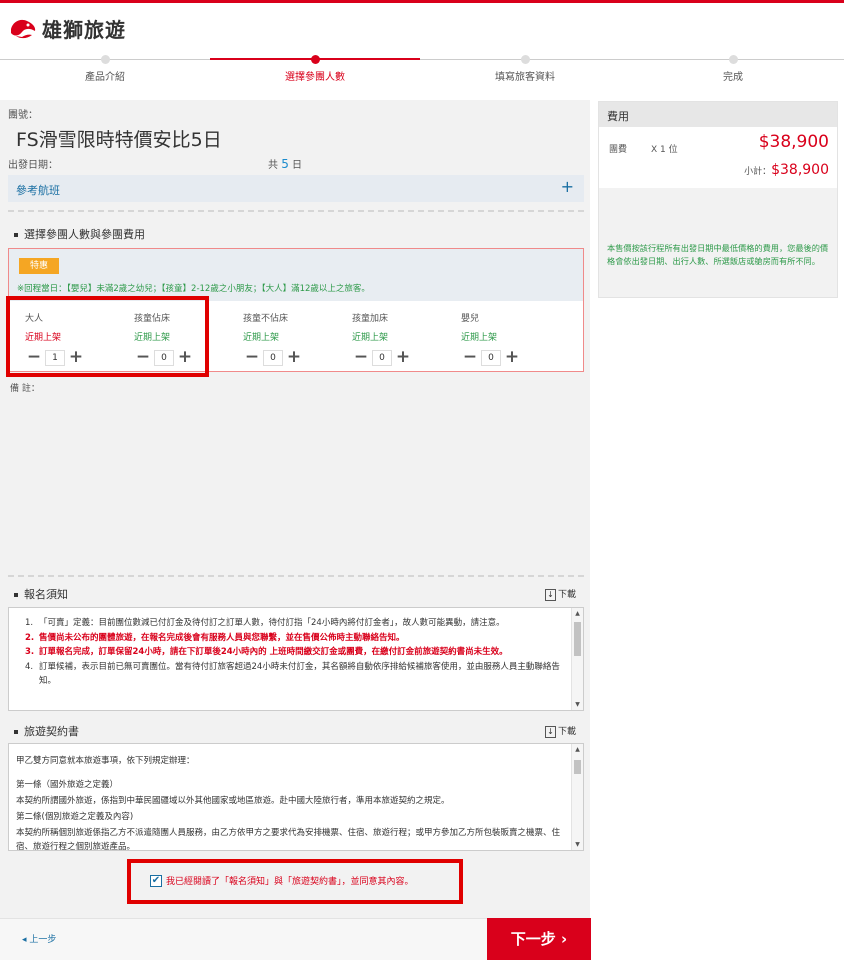 Image resolution: width=844 pixels, height=960 pixels. I want to click on fee-title: 費用, so click(618, 116).